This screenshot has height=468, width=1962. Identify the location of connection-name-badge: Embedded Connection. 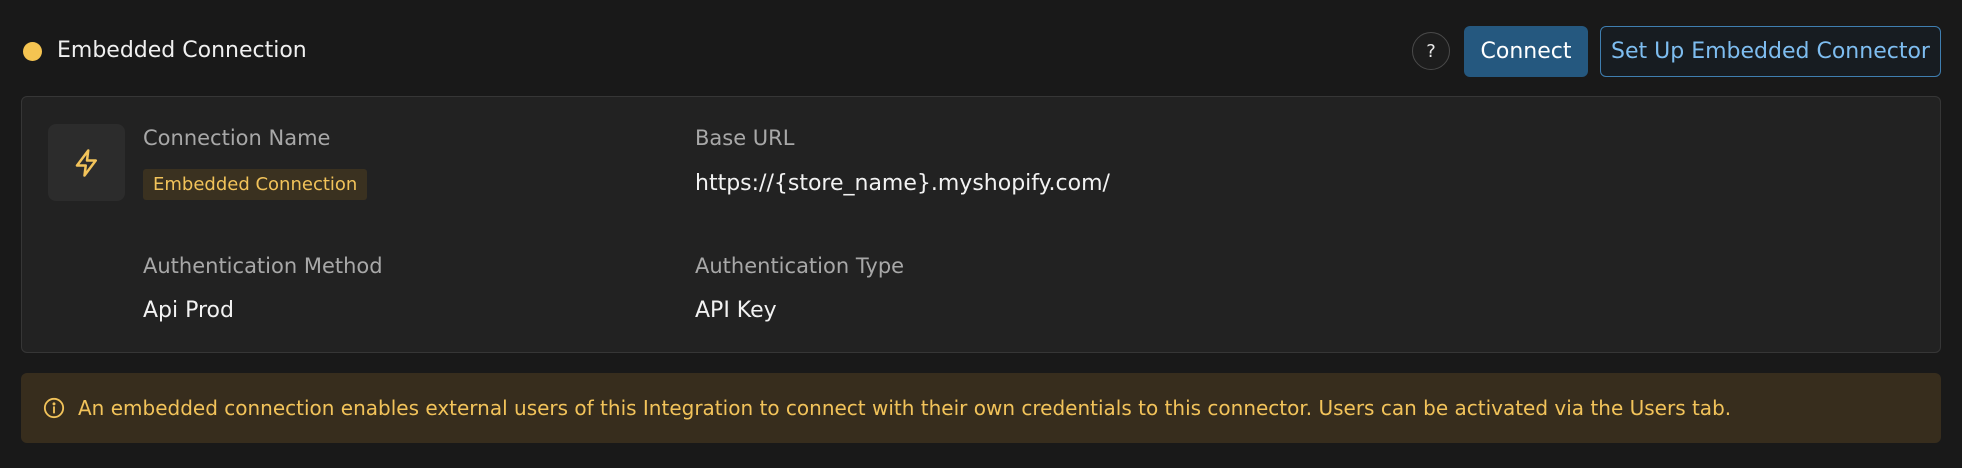
(255, 184).